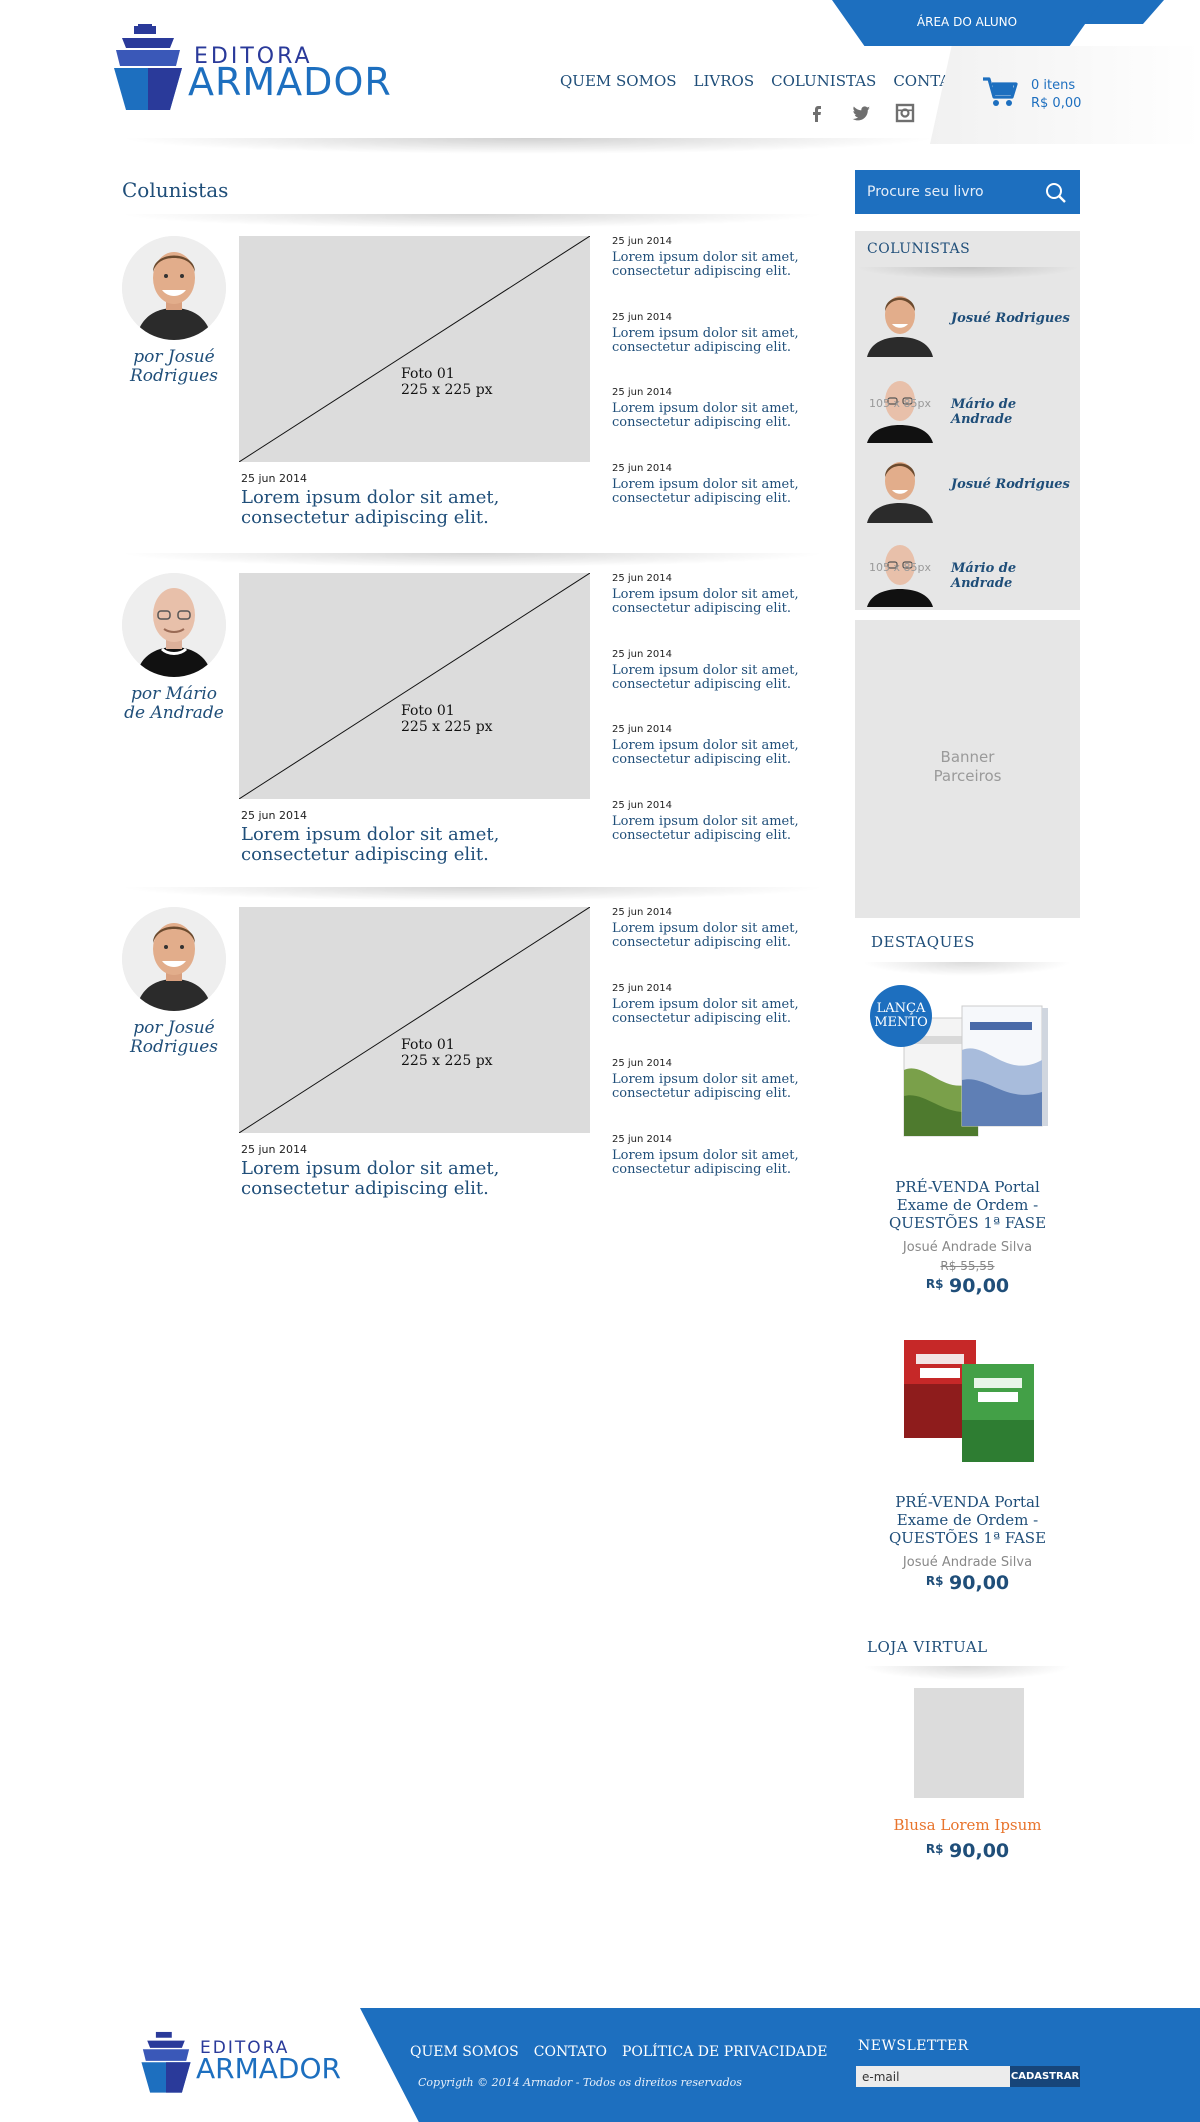 This screenshot has width=1200, height=2122. I want to click on photo-size-label: 225 x 225 px, so click(447, 727).